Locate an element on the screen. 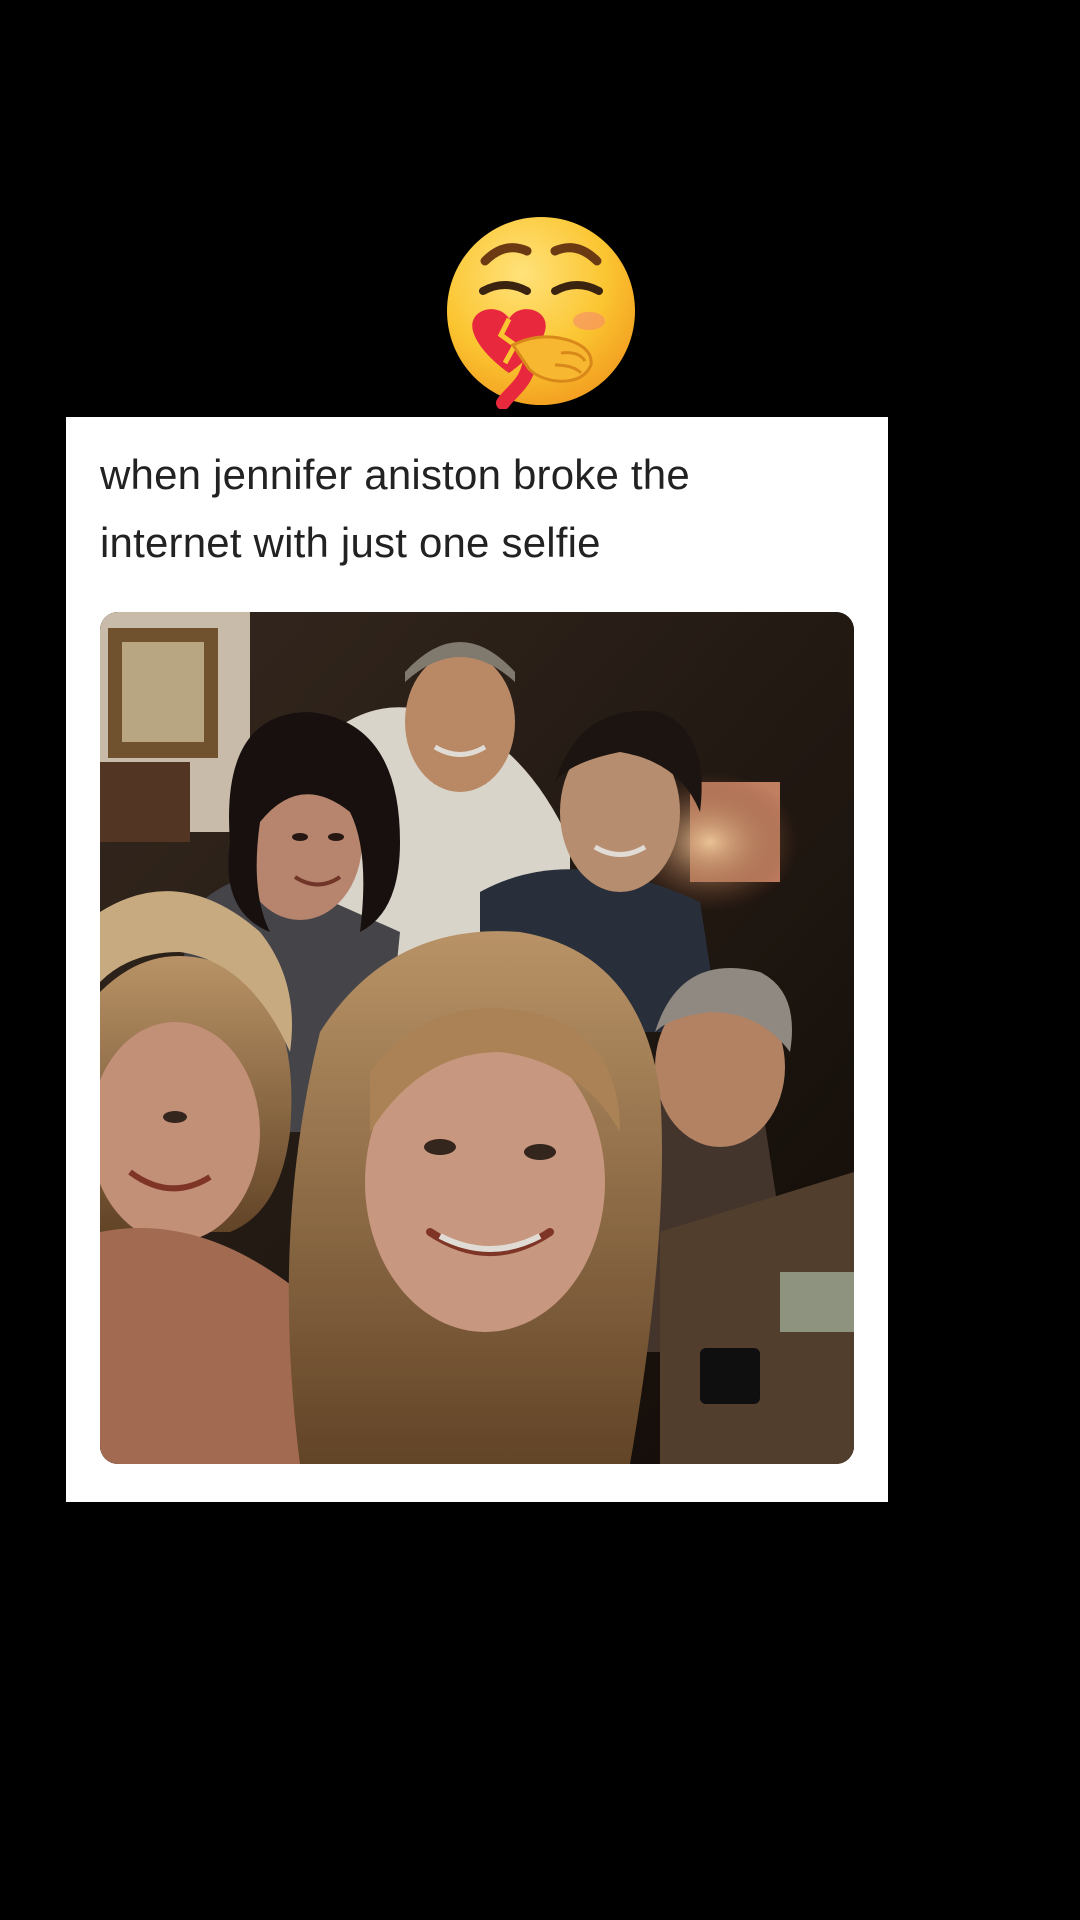 The image size is (1080, 1920). emoji-sticker-icon is located at coordinates (541, 311).